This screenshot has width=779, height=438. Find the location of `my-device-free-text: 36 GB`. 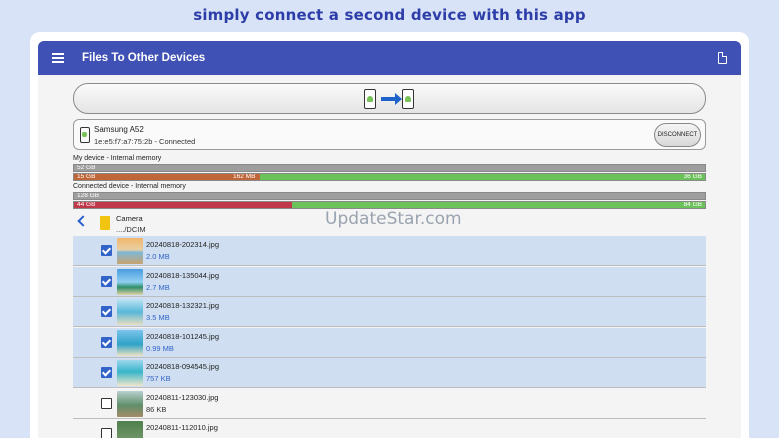

my-device-free-text: 36 GB is located at coordinates (692, 176).